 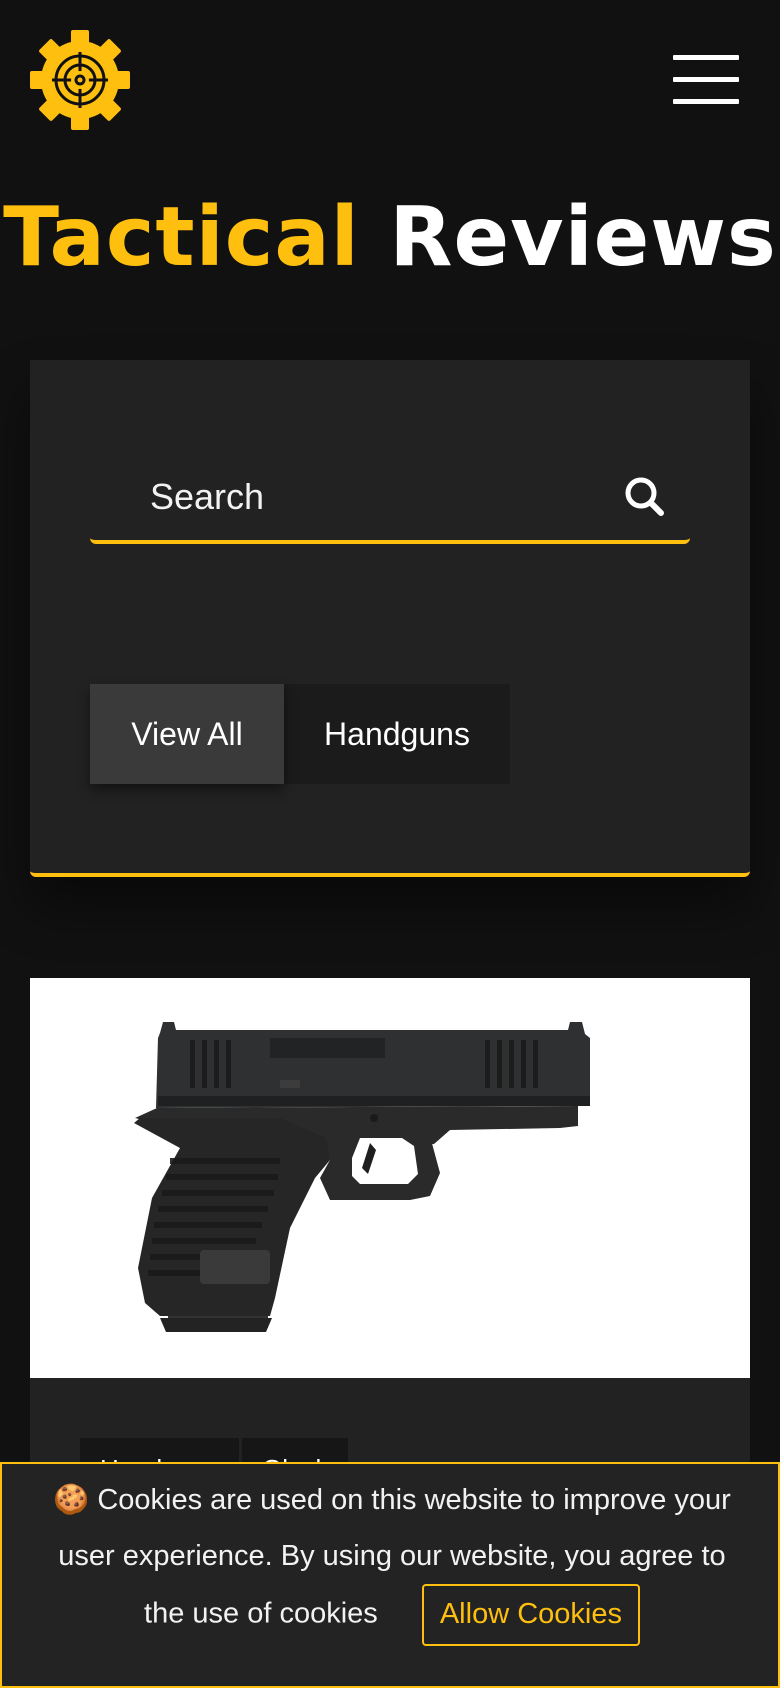 I want to click on site-header, so click(x=390, y=80).